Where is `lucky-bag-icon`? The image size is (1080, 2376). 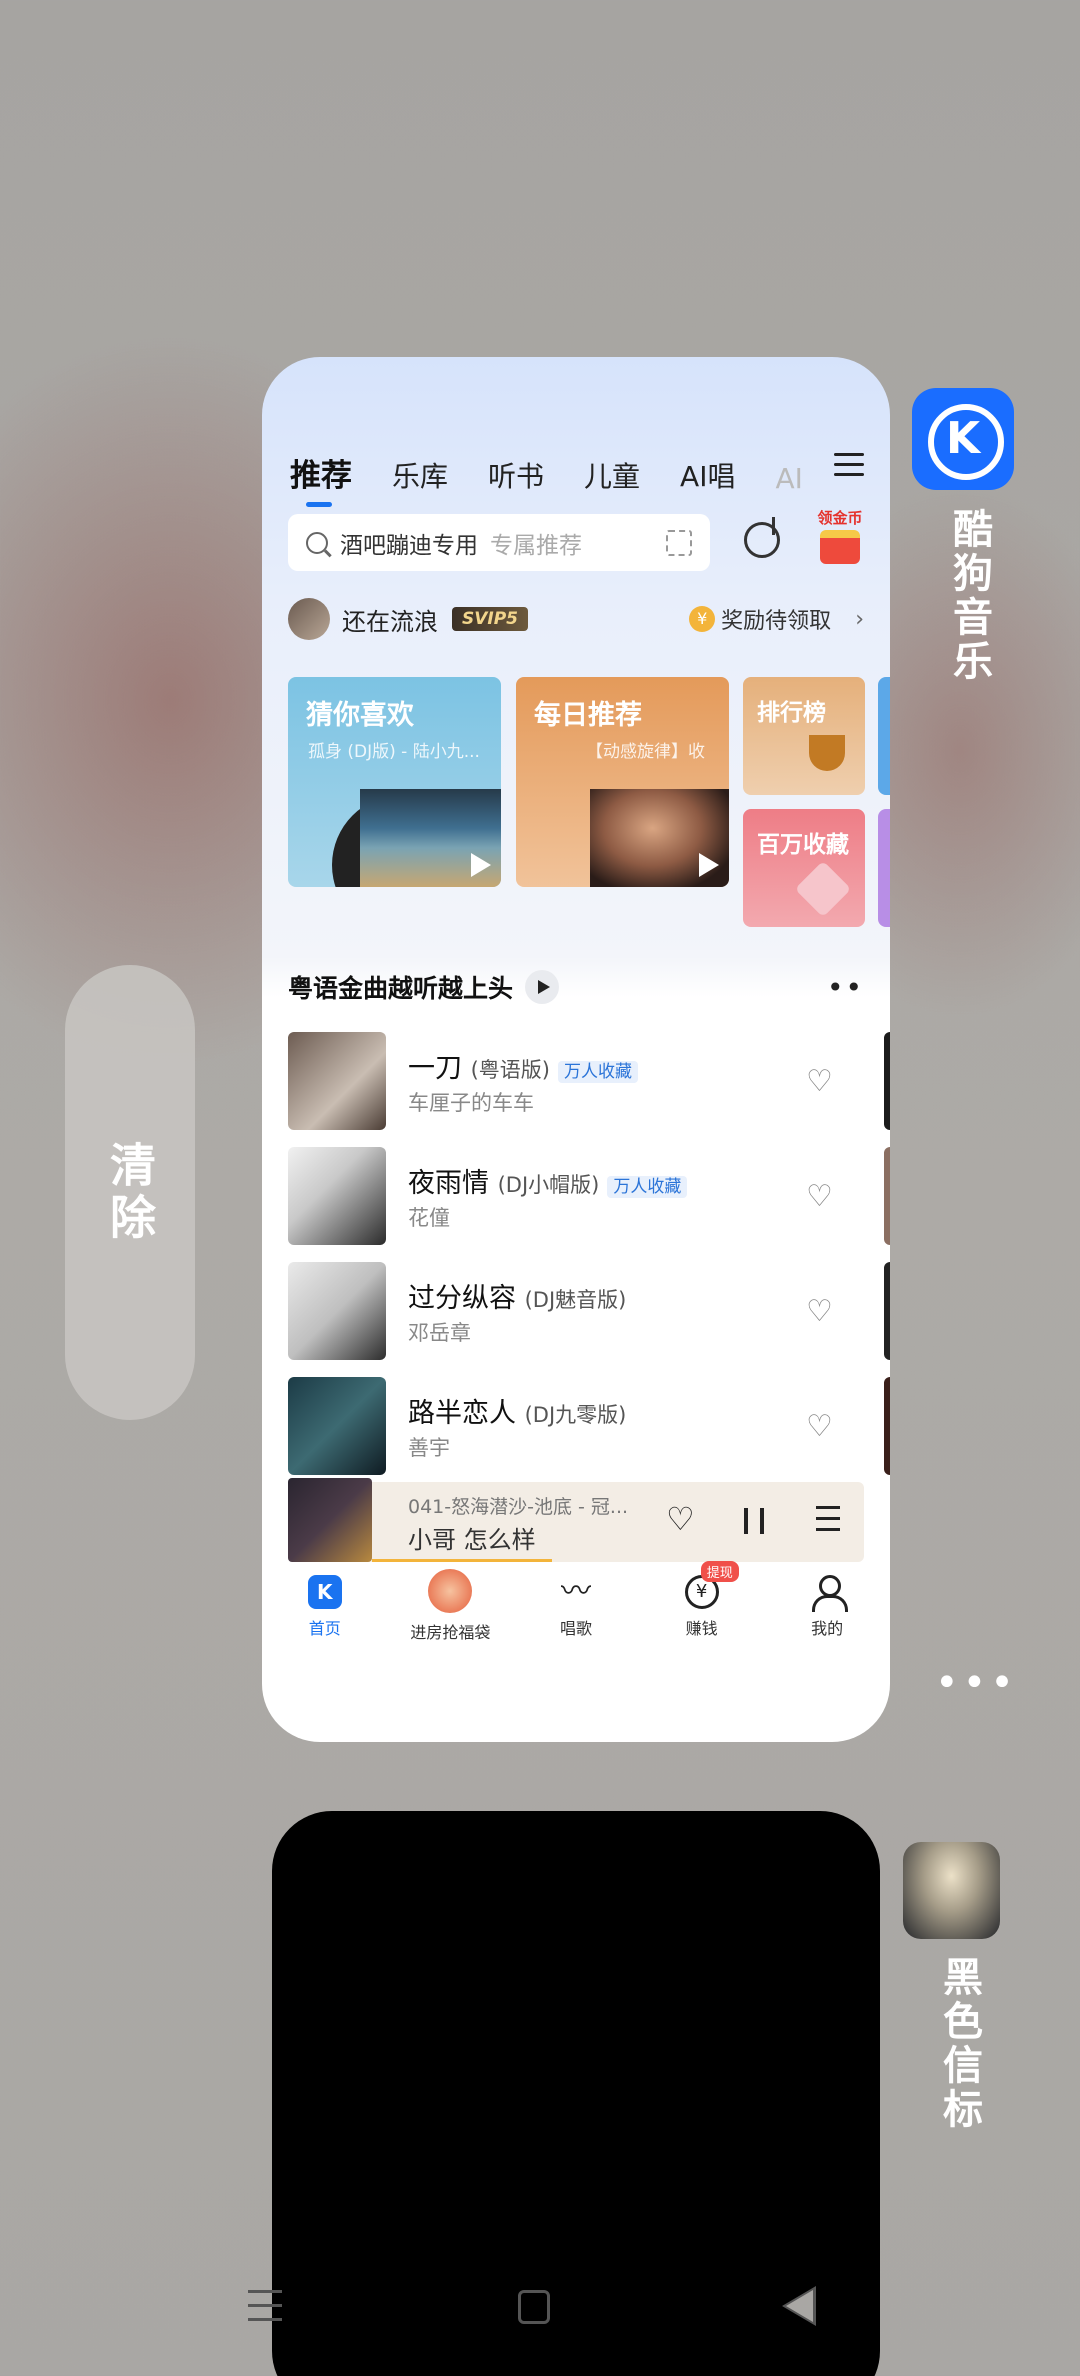 lucky-bag-icon is located at coordinates (450, 1591).